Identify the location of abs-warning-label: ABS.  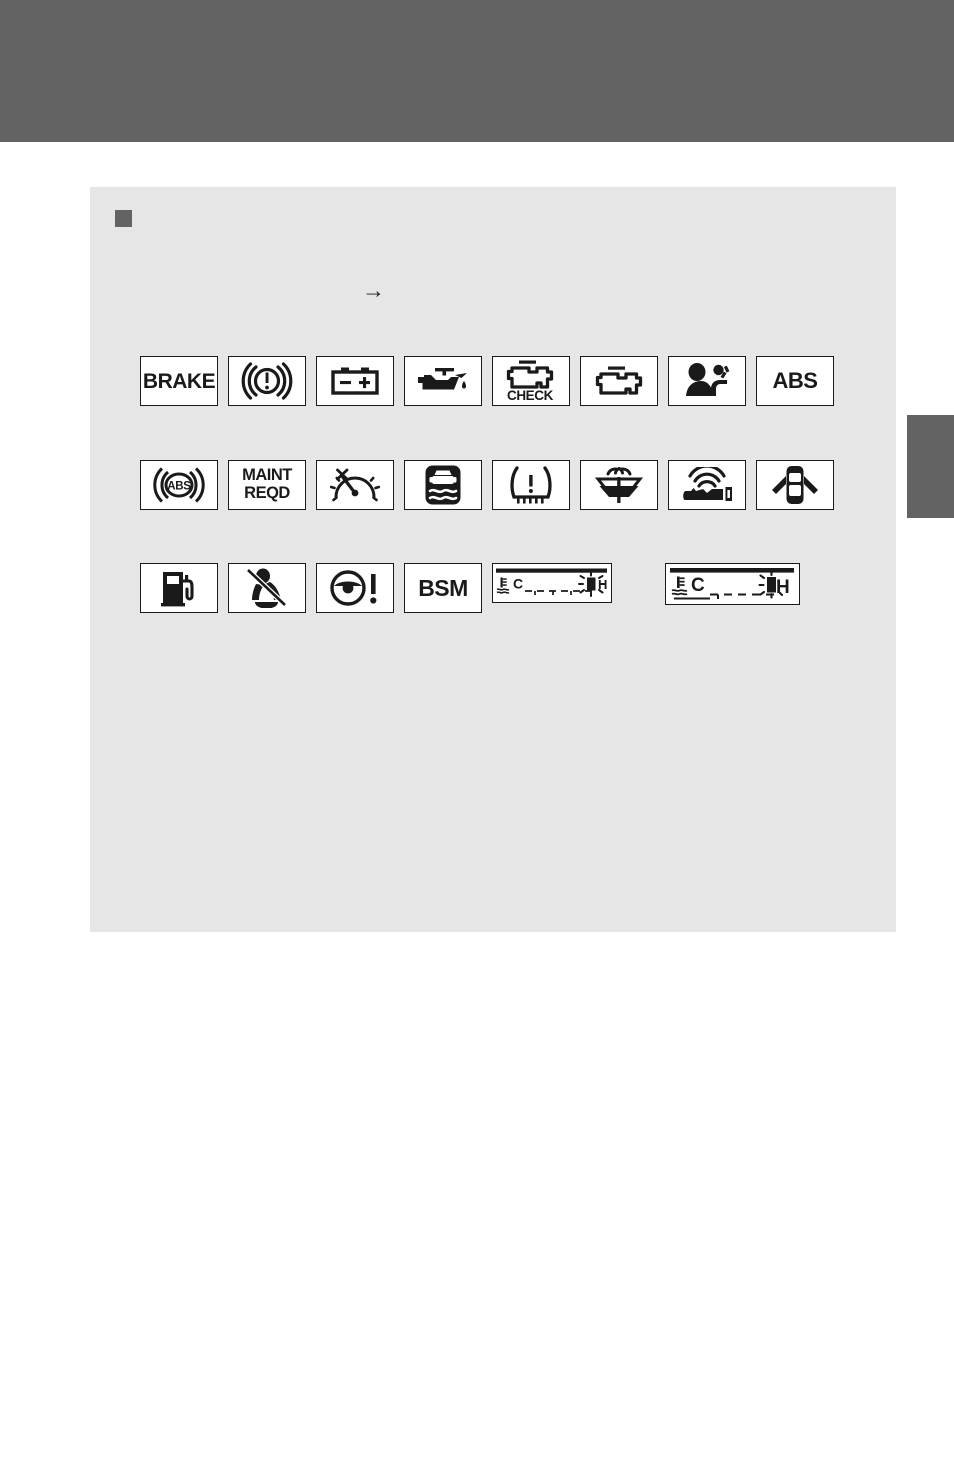
(795, 380).